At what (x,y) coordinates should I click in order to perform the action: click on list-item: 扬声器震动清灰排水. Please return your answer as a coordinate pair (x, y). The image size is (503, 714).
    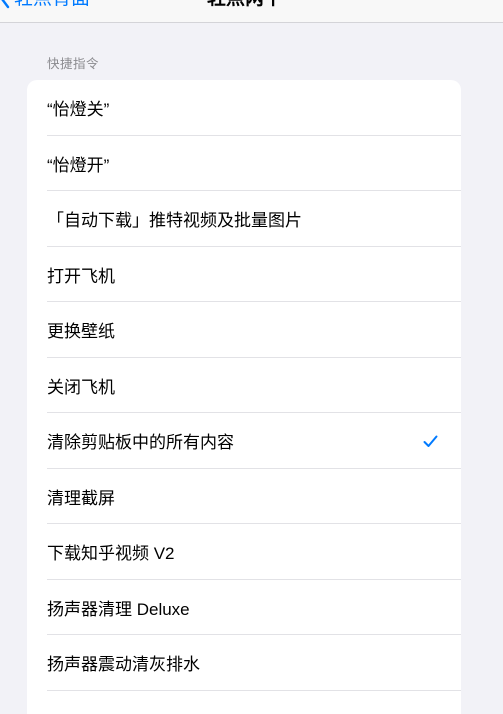
    Looking at the image, I should click on (244, 663).